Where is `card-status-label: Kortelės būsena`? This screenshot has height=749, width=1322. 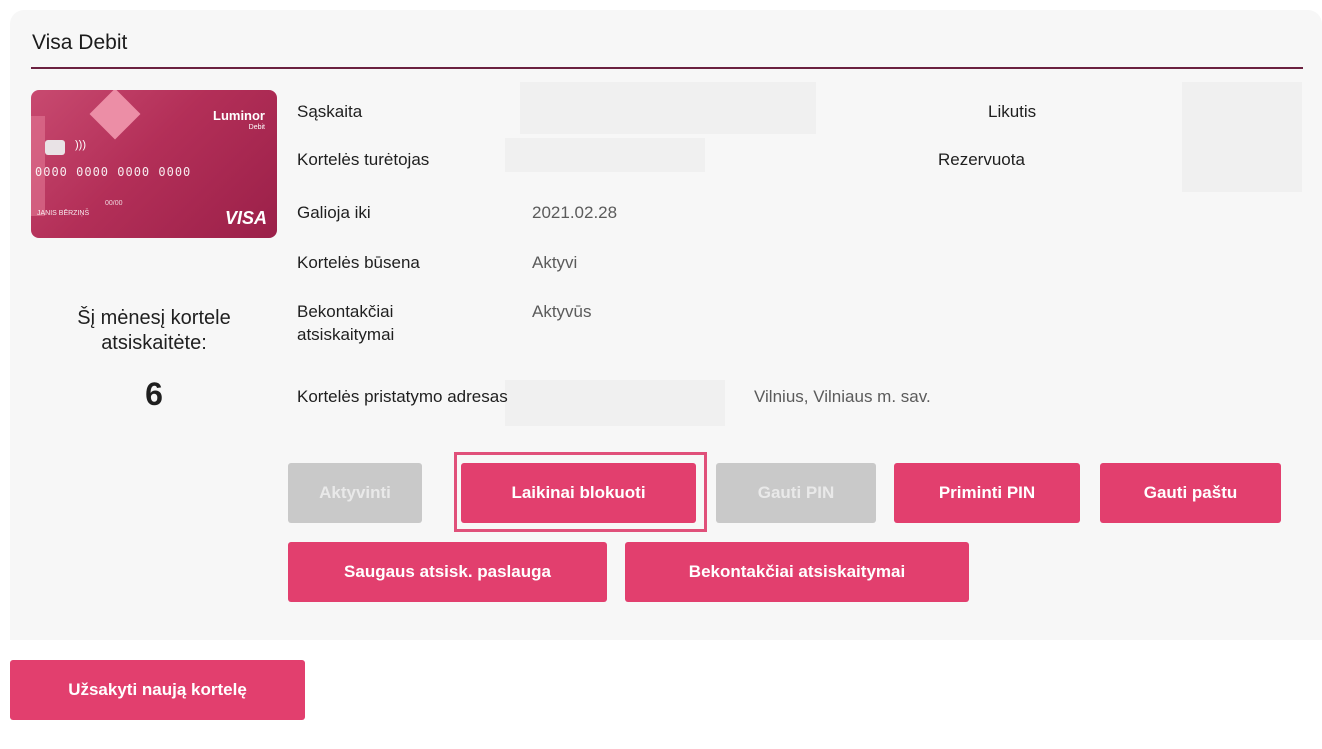 card-status-label: Kortelės būsena is located at coordinates (358, 262).